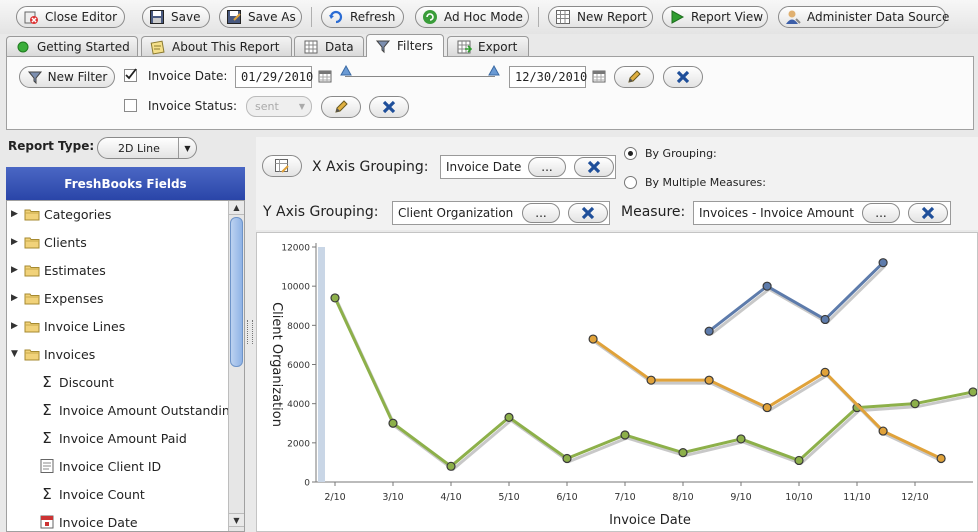  What do you see at coordinates (98, 522) in the screenshot?
I see `tree-item-label: Invoice Date` at bounding box center [98, 522].